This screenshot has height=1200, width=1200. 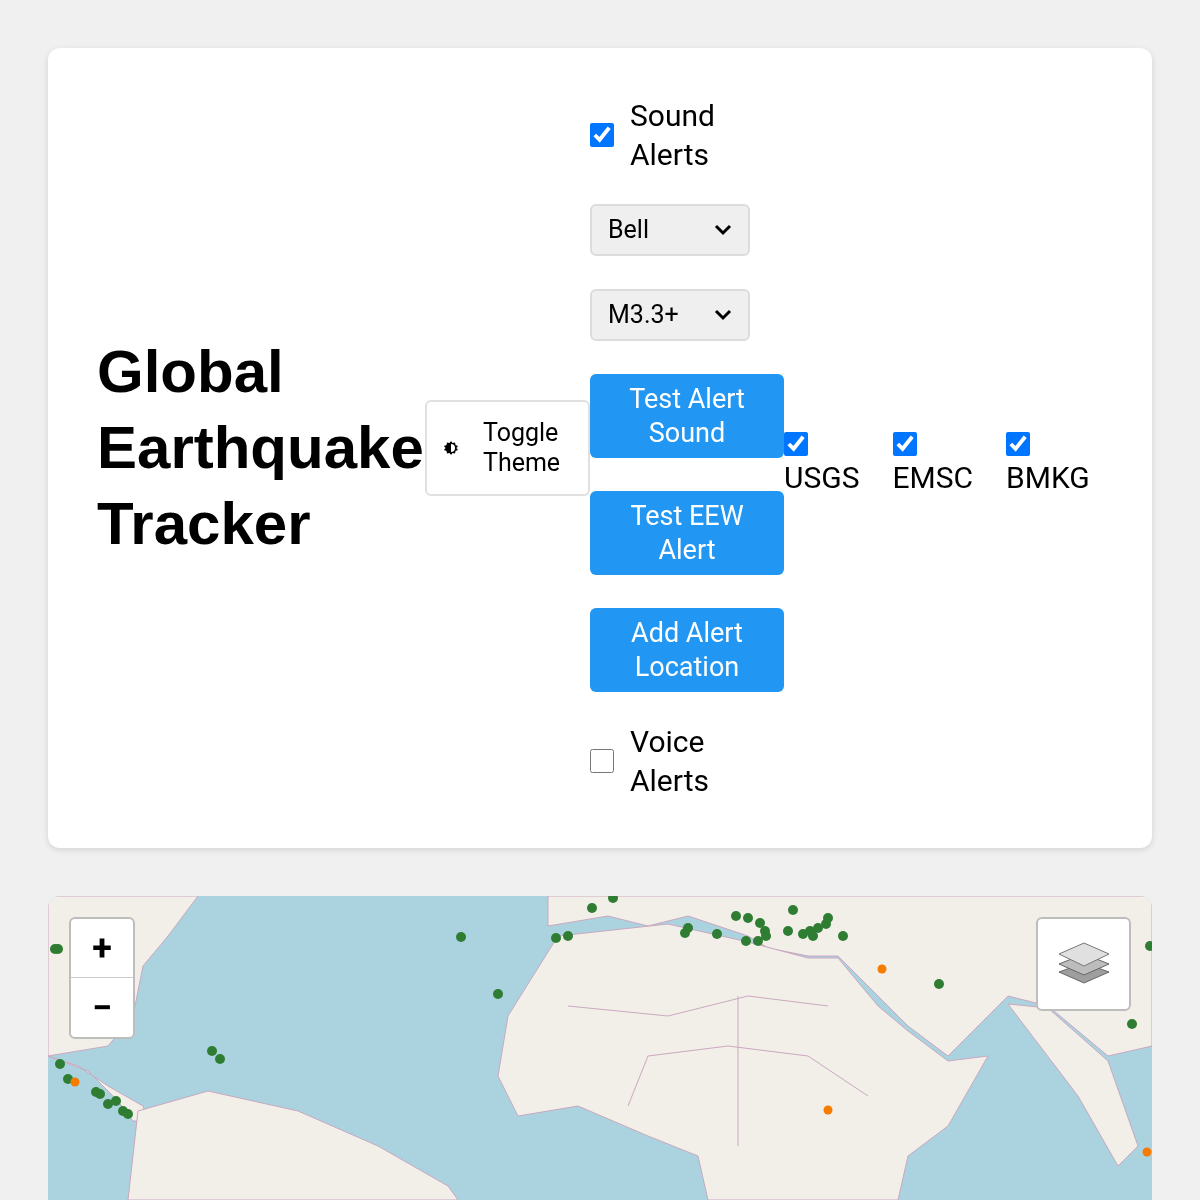 What do you see at coordinates (933, 478) in the screenshot?
I see `source-label: EMSC` at bounding box center [933, 478].